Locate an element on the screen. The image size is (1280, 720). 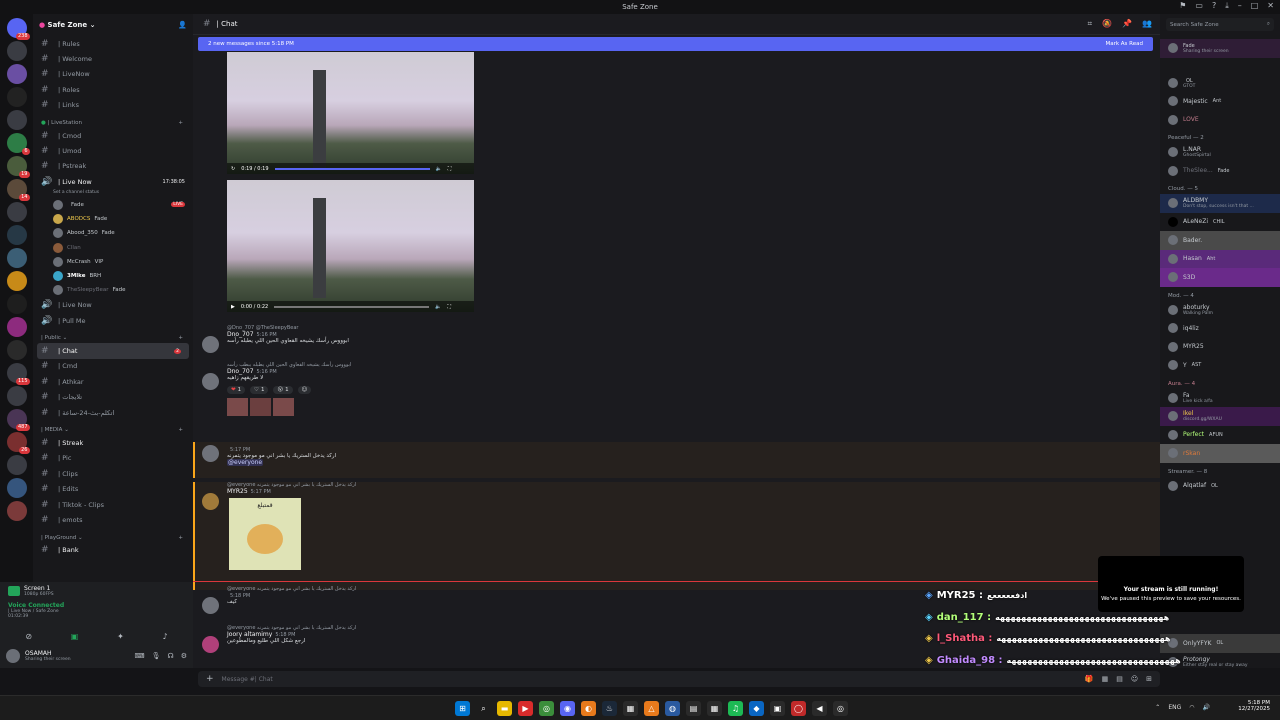
camera-off-icon: ⊘ is located at coordinates (28, 639).